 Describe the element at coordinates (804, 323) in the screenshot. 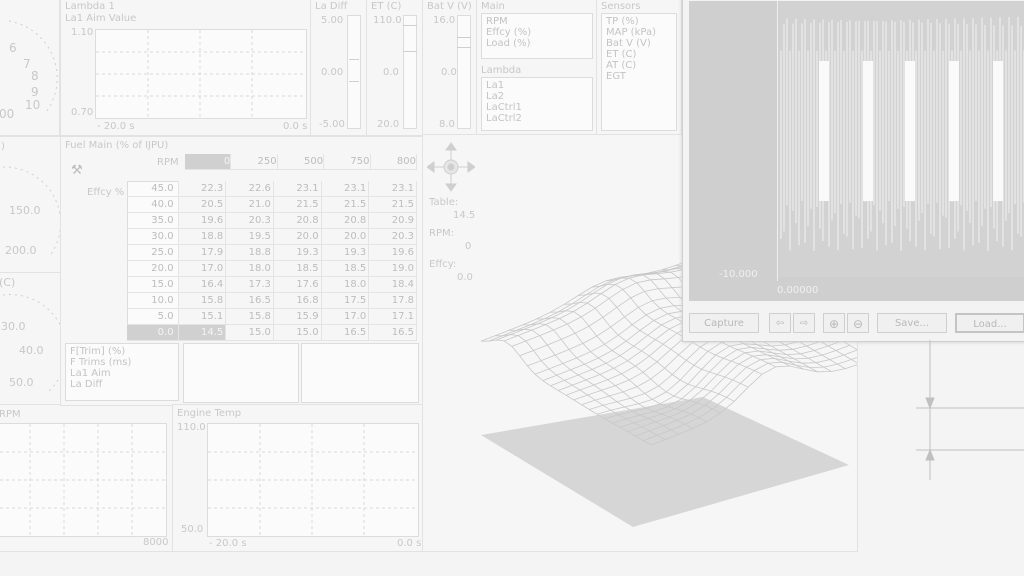

I see `forward-arrow-button: ⇨` at that location.